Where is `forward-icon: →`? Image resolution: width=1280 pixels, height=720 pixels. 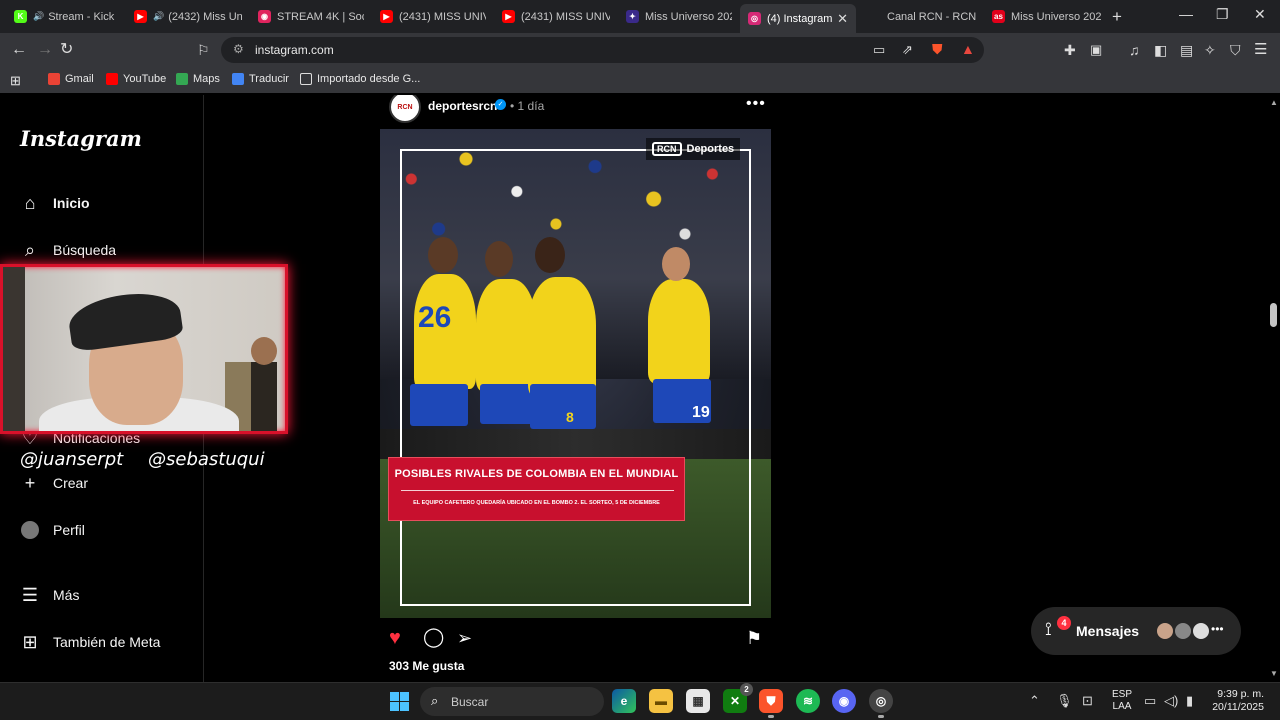 forward-icon: → is located at coordinates (45, 50).